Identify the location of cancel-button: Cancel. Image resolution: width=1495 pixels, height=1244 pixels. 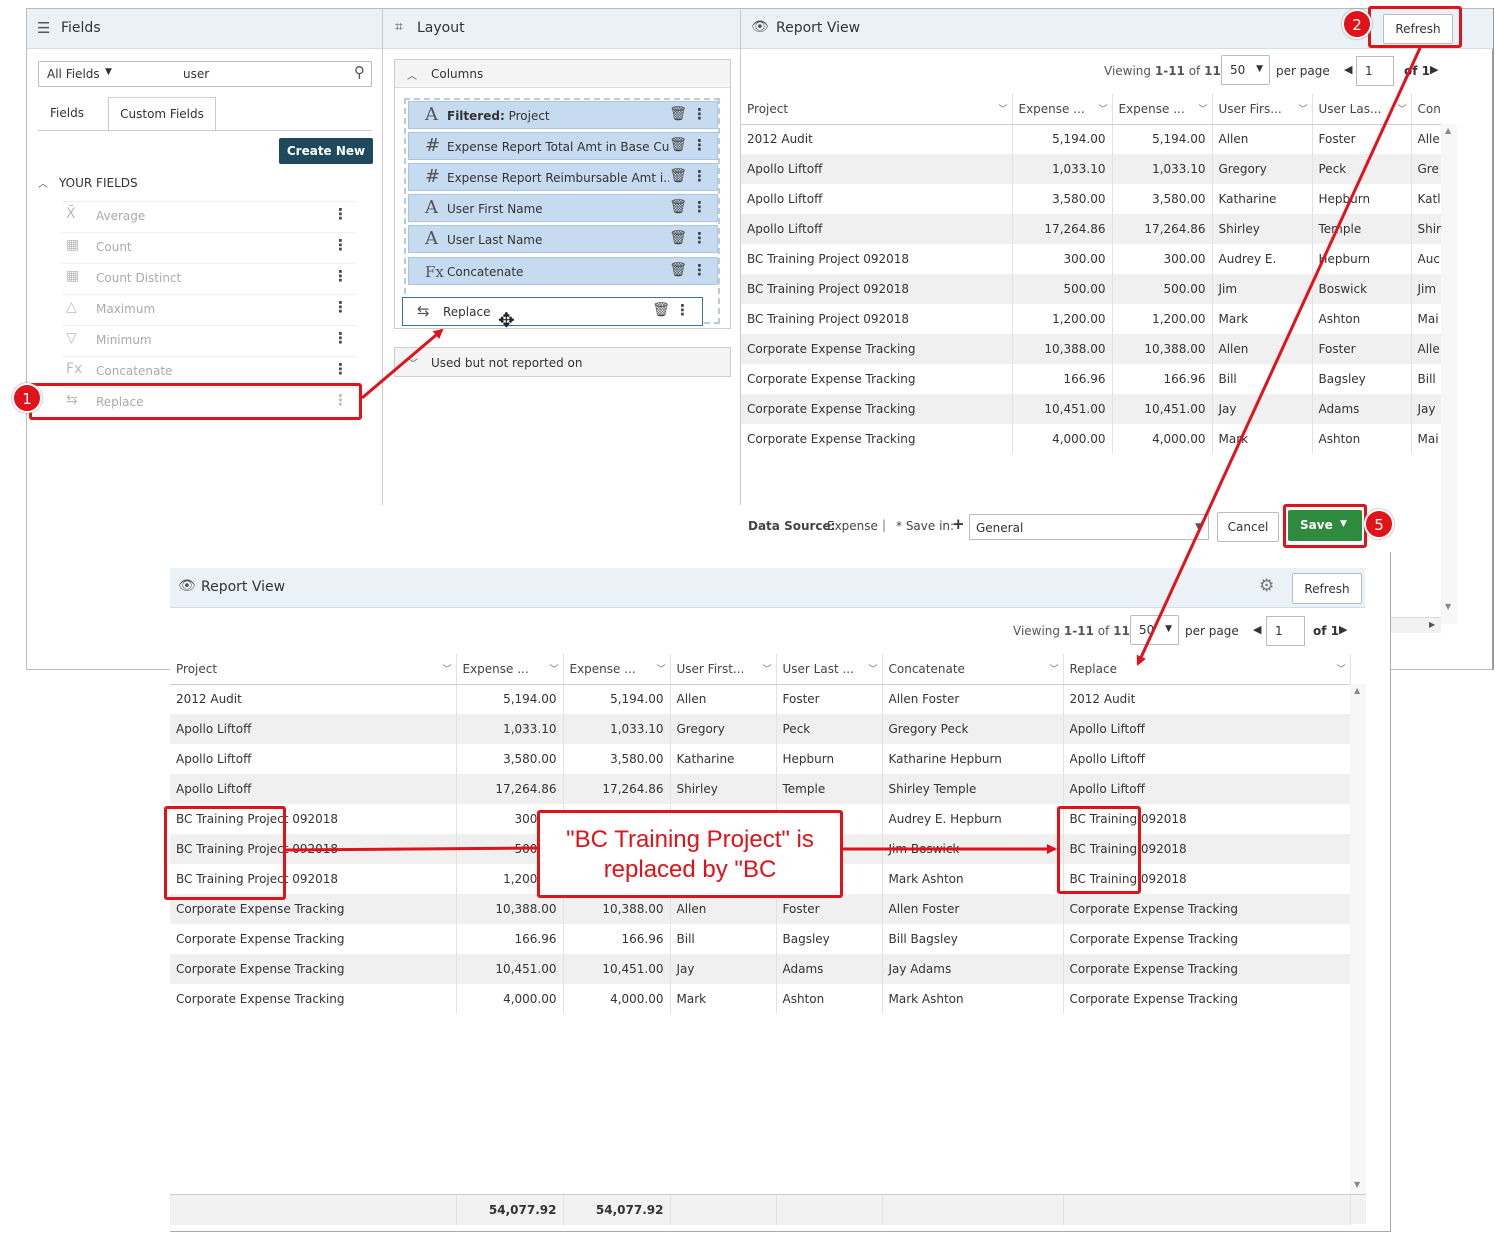
(1248, 527).